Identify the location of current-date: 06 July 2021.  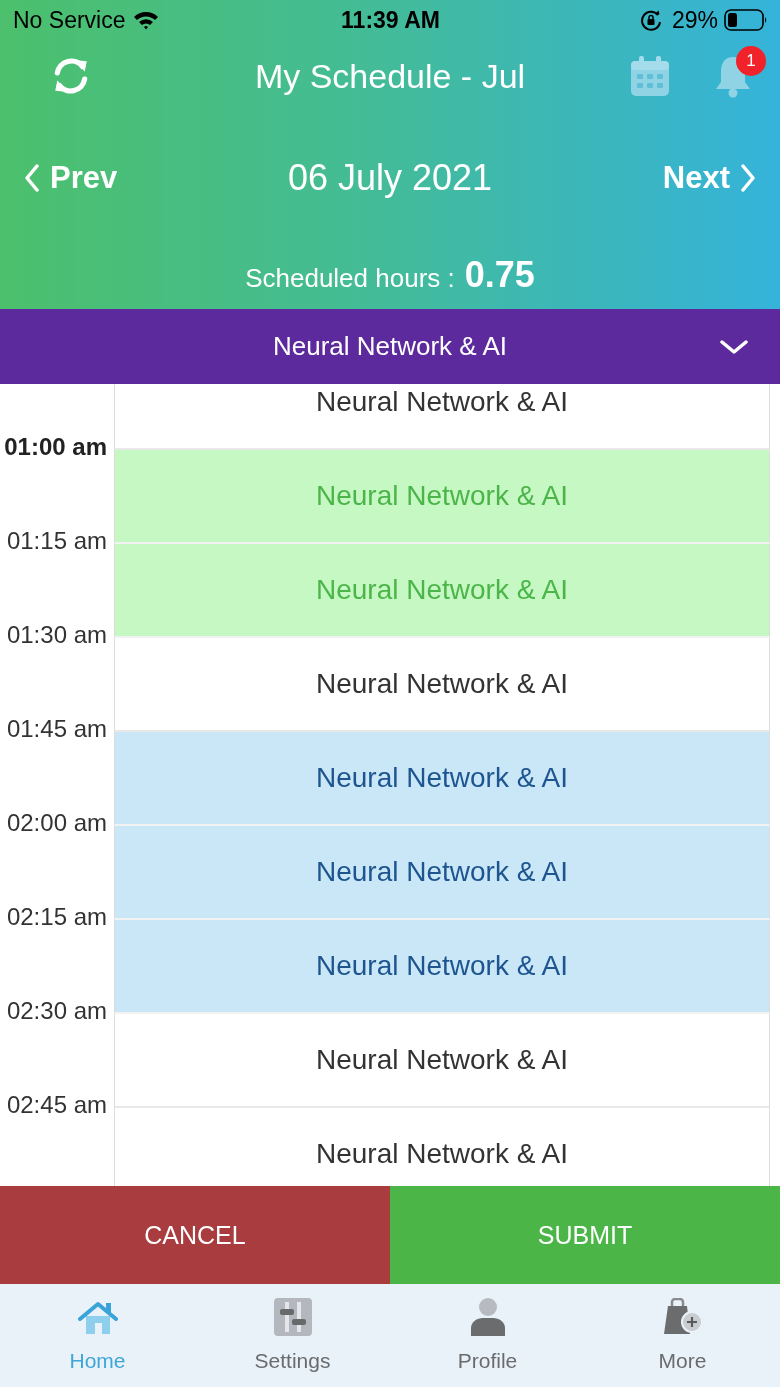
(390, 178).